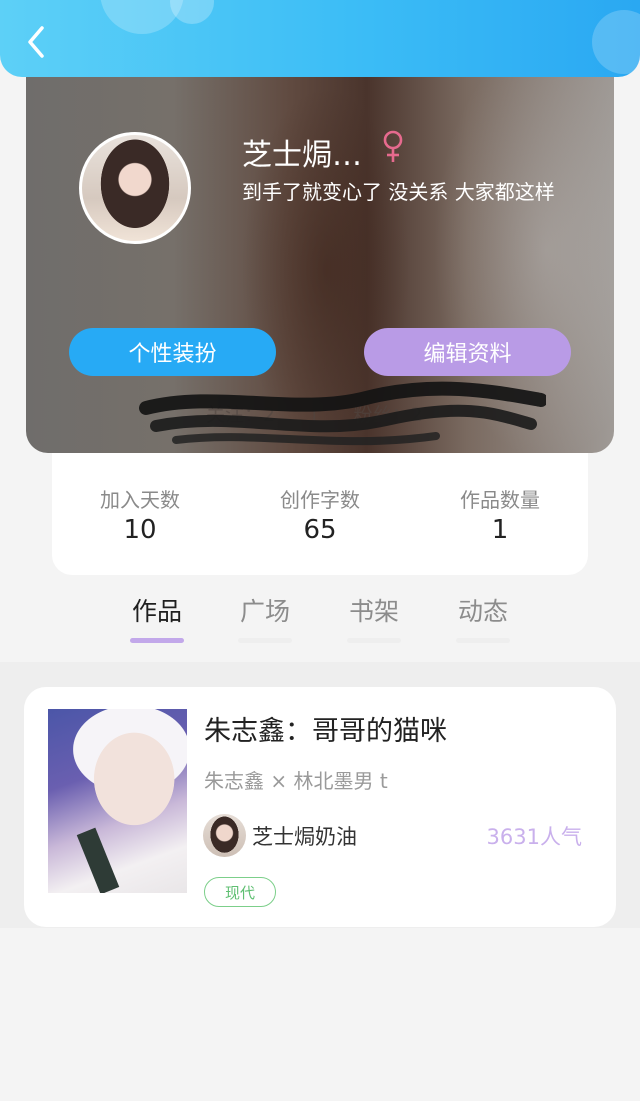 The image size is (640, 1101). I want to click on tab-bookshelf: 书架, so click(374, 617).